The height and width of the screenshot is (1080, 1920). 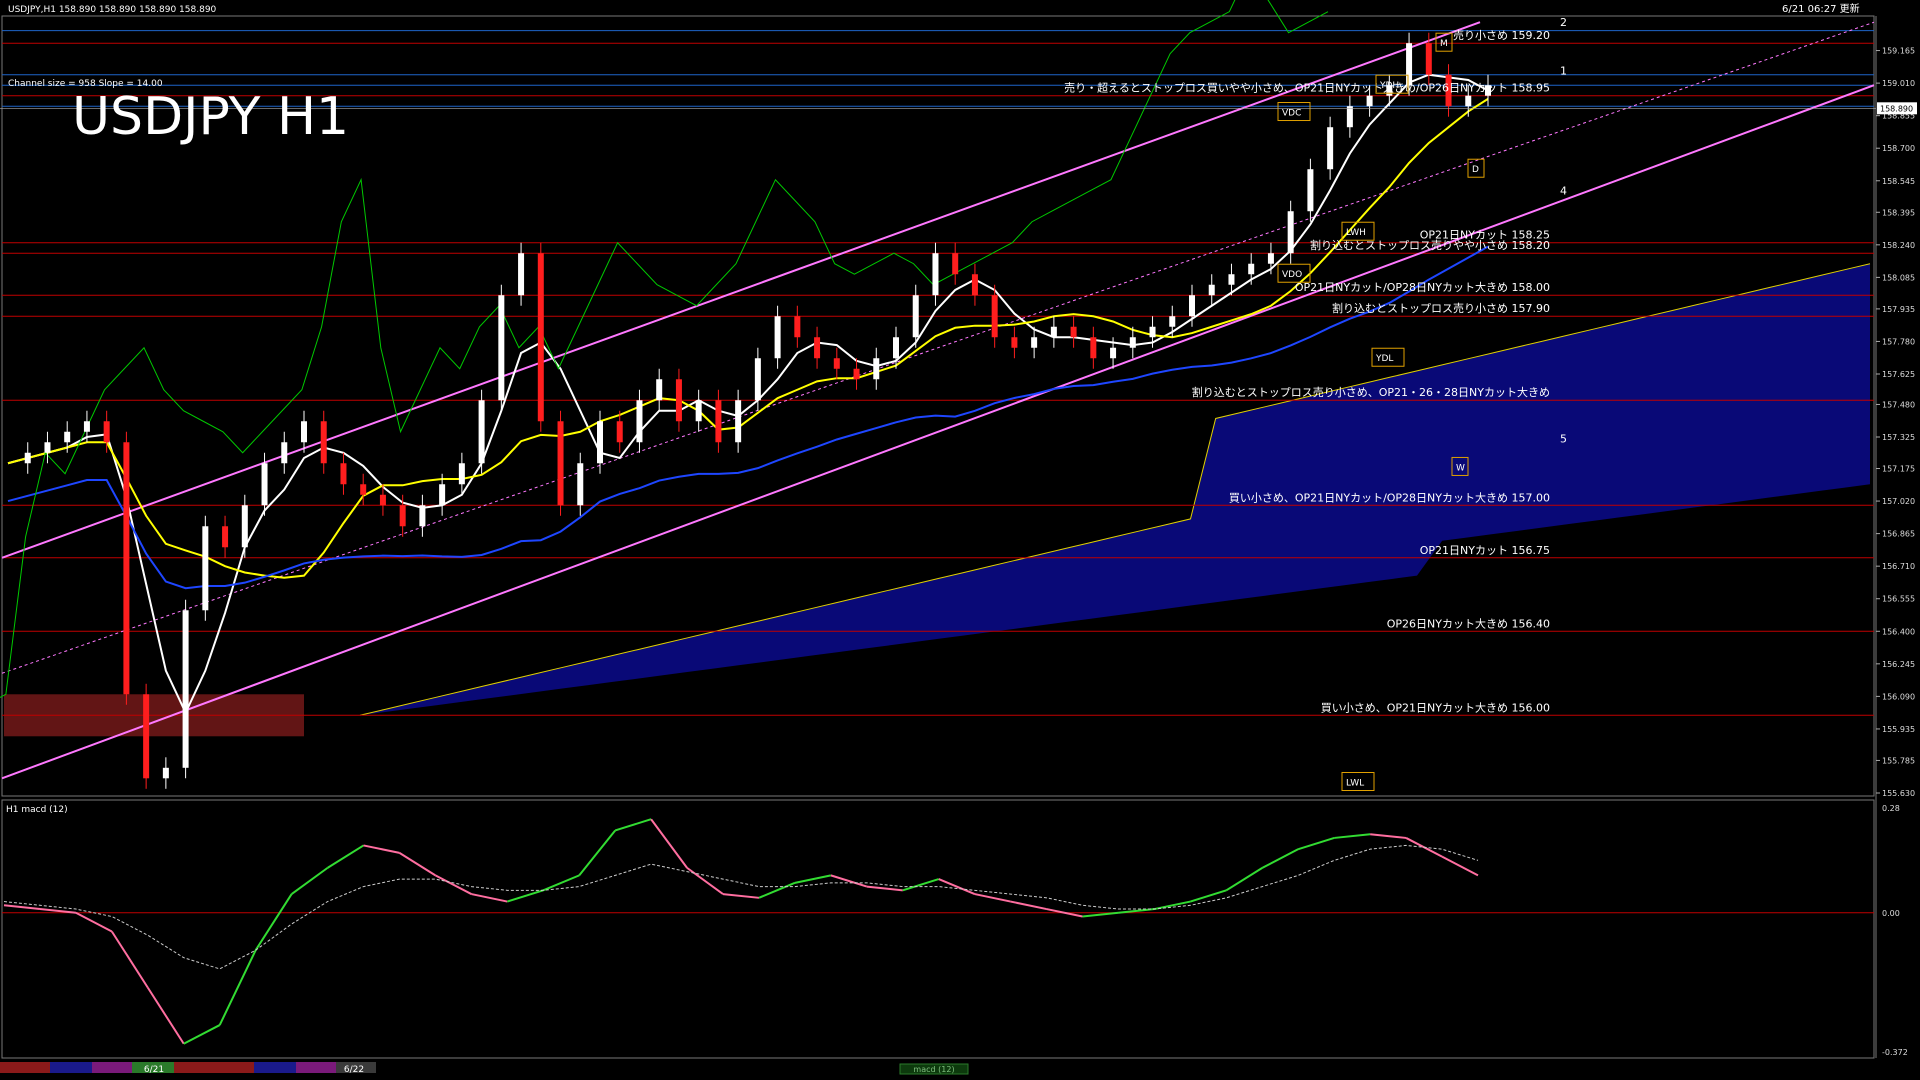 I want to click on price-tick-label: 157.325, so click(x=1898, y=437).